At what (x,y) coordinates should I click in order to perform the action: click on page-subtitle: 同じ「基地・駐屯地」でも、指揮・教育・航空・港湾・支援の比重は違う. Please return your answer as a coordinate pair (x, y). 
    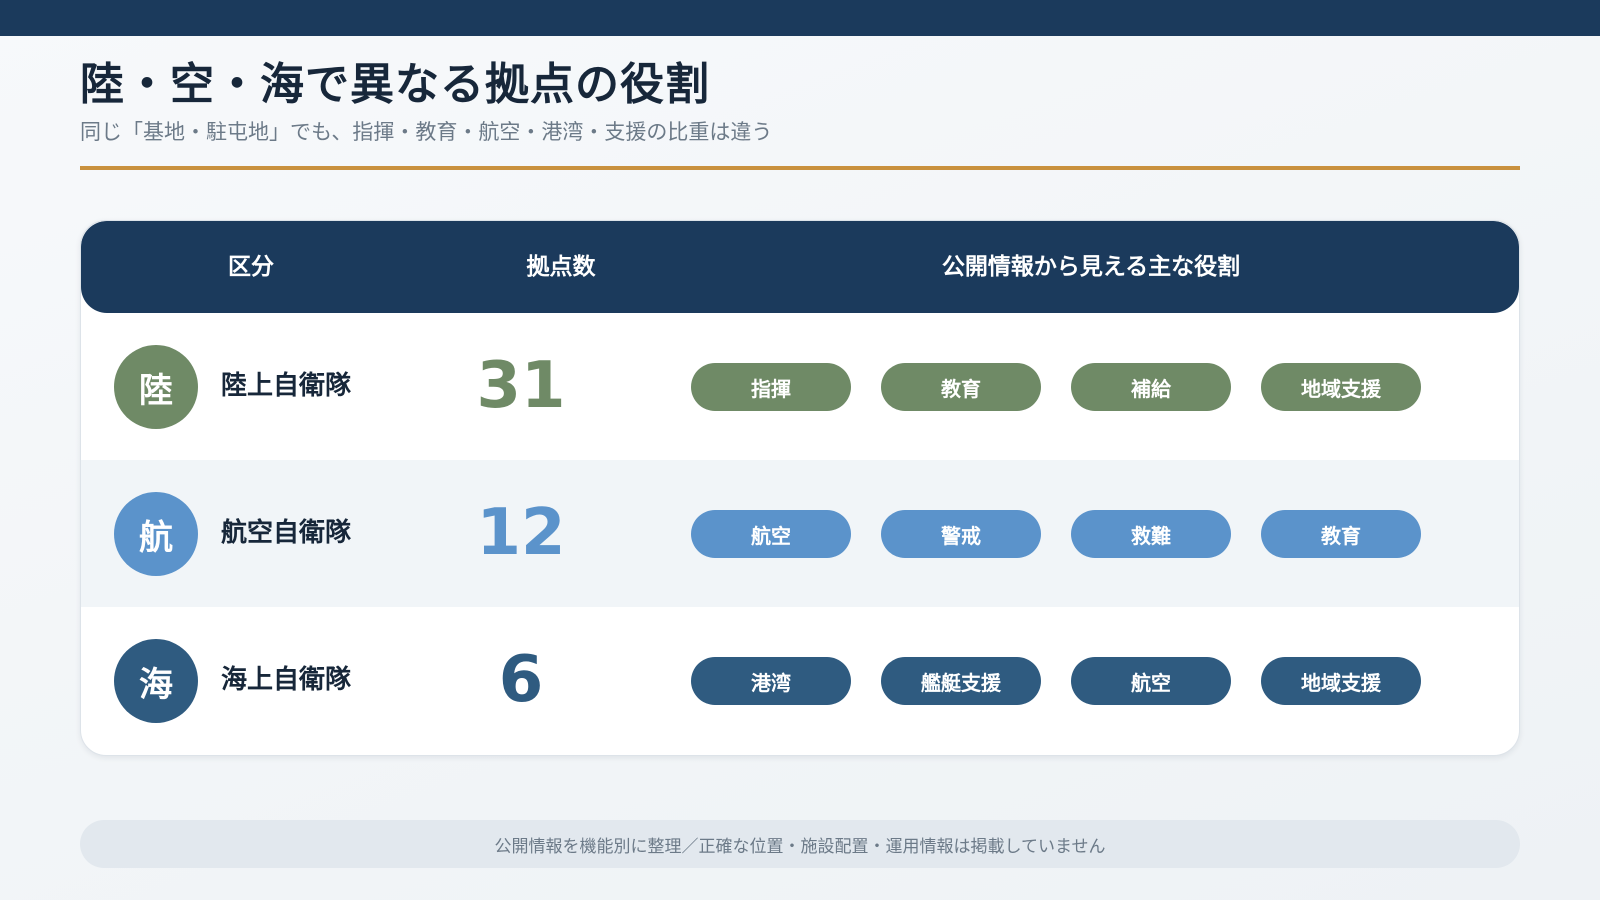
    Looking at the image, I should click on (426, 132).